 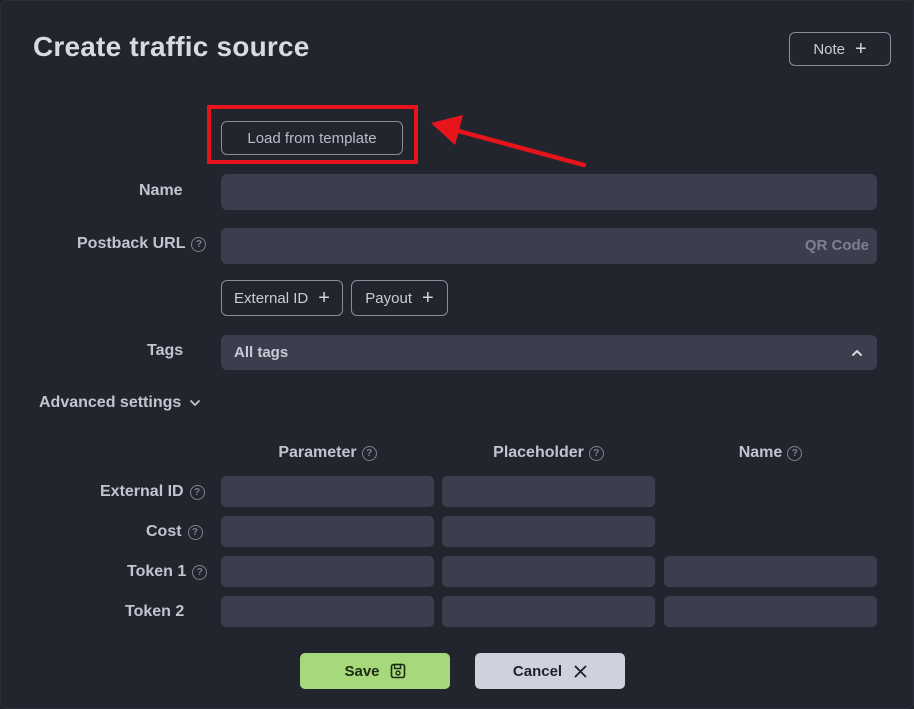 I want to click on cost-placeholder-input, so click(x=548, y=531).